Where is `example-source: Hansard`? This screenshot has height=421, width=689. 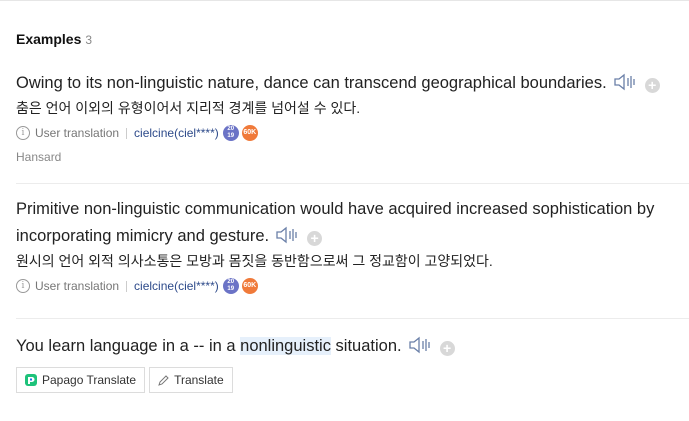 example-source: Hansard is located at coordinates (39, 157).